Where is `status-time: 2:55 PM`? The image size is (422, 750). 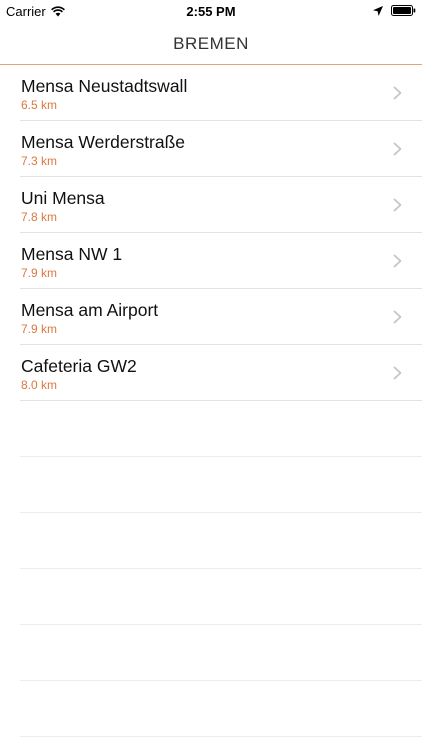
status-time: 2:55 PM is located at coordinates (211, 11).